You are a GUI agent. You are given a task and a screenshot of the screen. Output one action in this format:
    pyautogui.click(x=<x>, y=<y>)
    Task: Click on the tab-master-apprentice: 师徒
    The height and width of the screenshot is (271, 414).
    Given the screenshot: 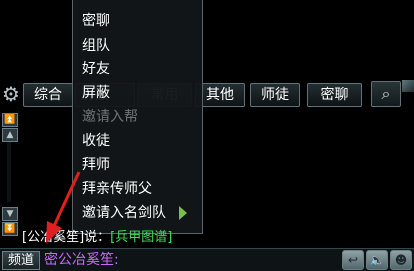 What is the action you would take?
    pyautogui.click(x=275, y=95)
    